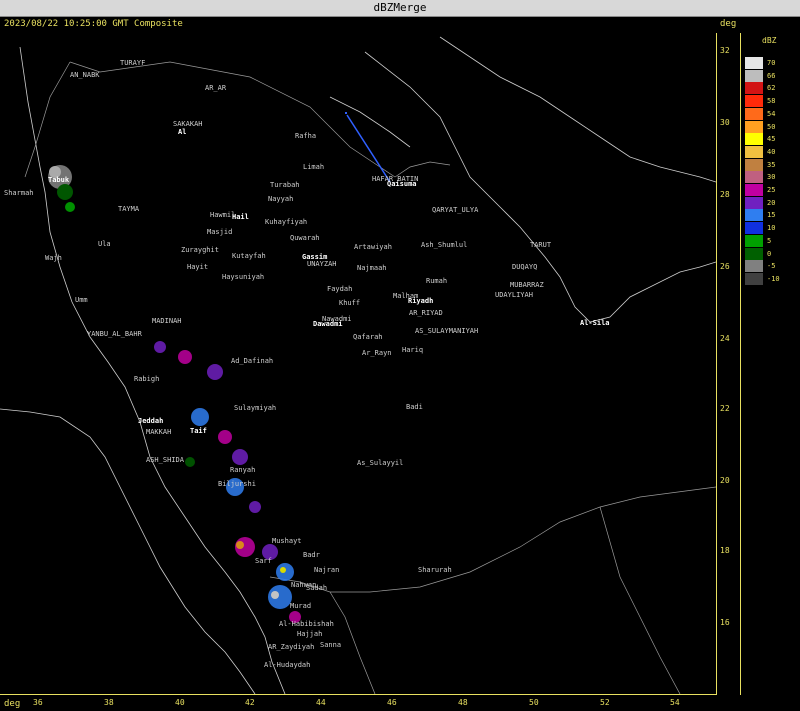 Image resolution: width=800 pixels, height=711 pixels. Describe the element at coordinates (104, 244) in the screenshot. I see `city-label: Ula` at that location.